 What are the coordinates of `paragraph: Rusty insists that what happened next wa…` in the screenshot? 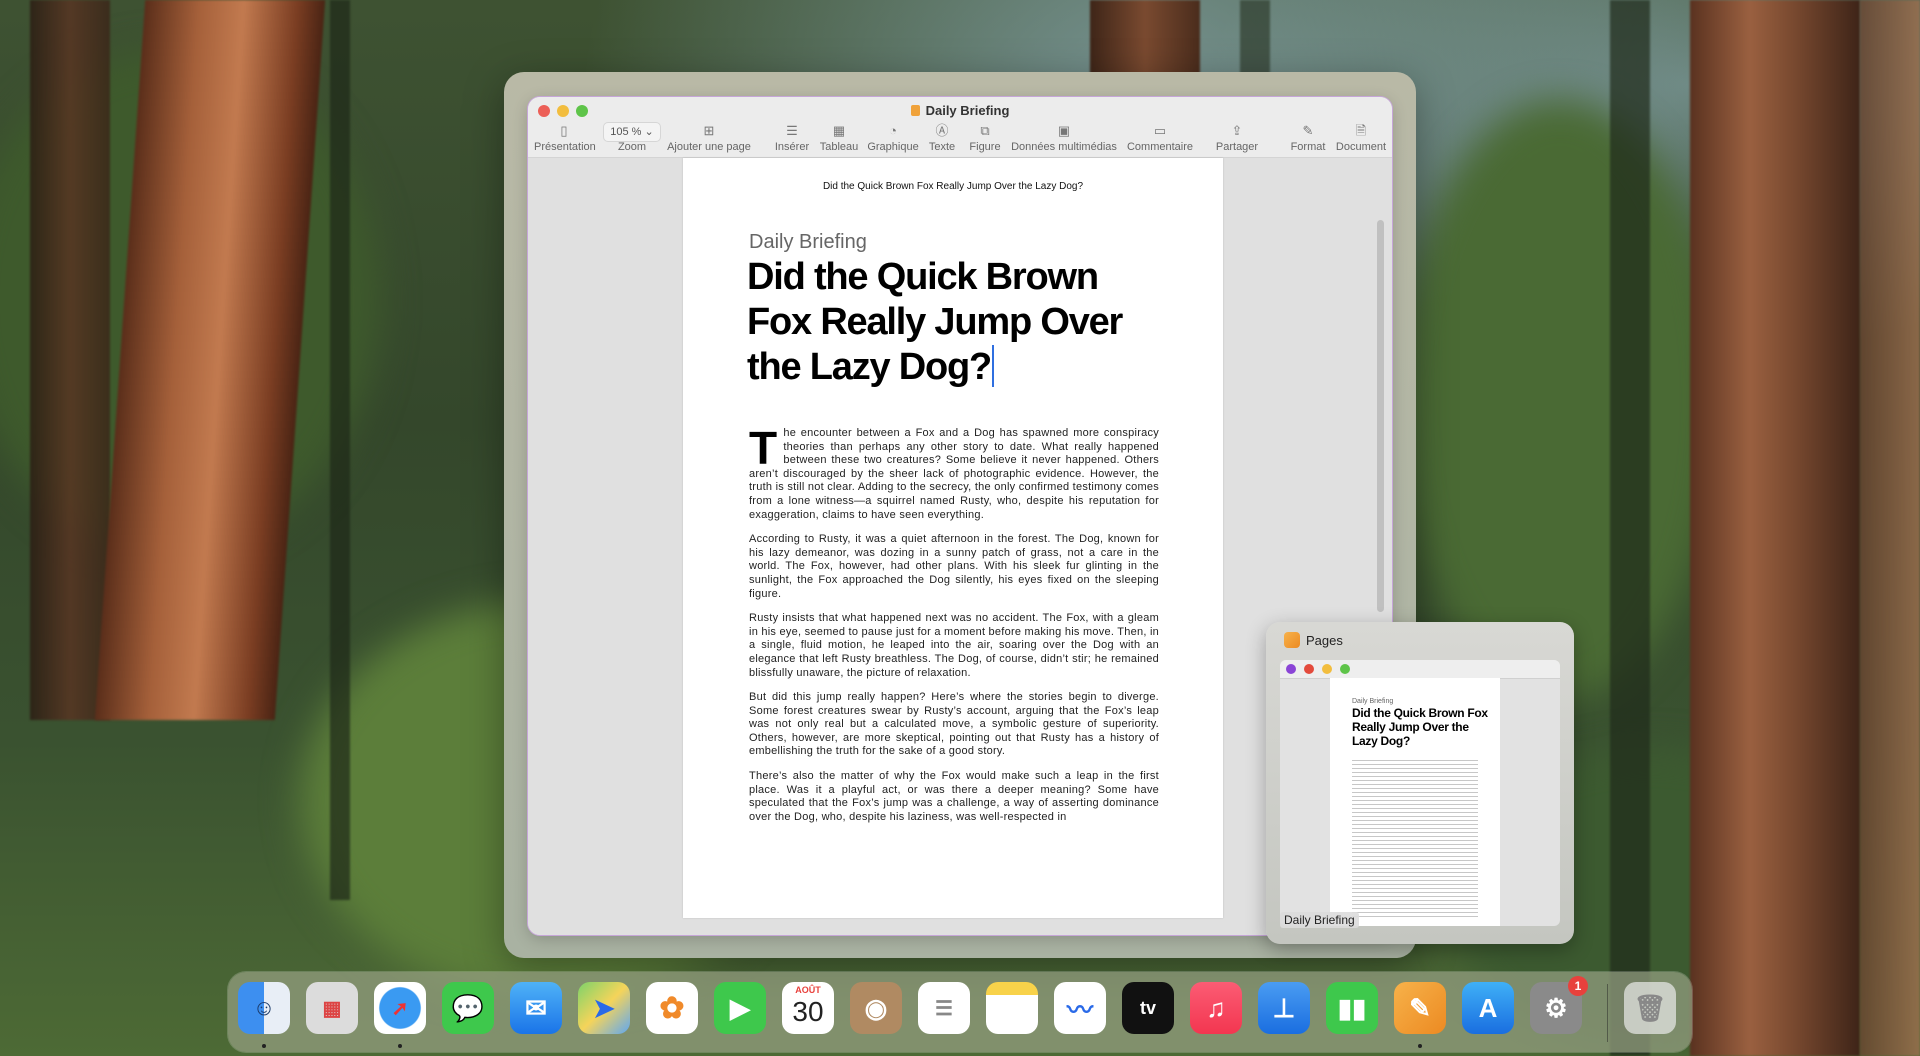 It's located at (954, 645).